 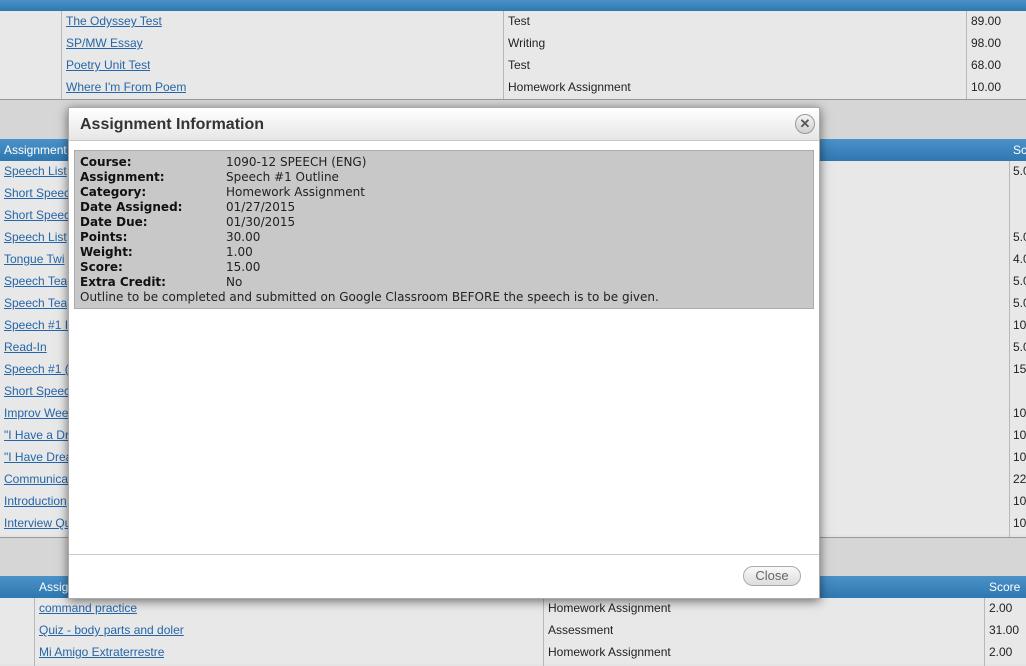 I want to click on table-row: SP/MW Essay Writing 98.00, so click(x=513, y=44).